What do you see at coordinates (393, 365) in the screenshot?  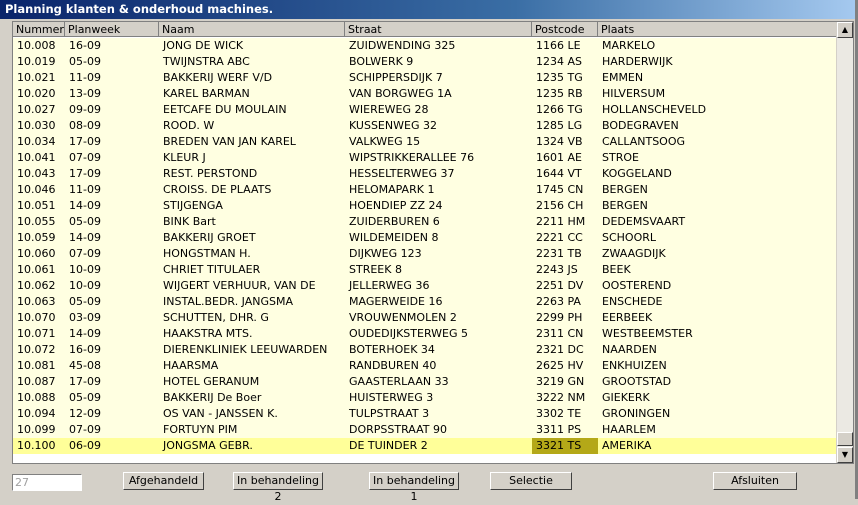 I see `cell-straat: RANDBUREN 40` at bounding box center [393, 365].